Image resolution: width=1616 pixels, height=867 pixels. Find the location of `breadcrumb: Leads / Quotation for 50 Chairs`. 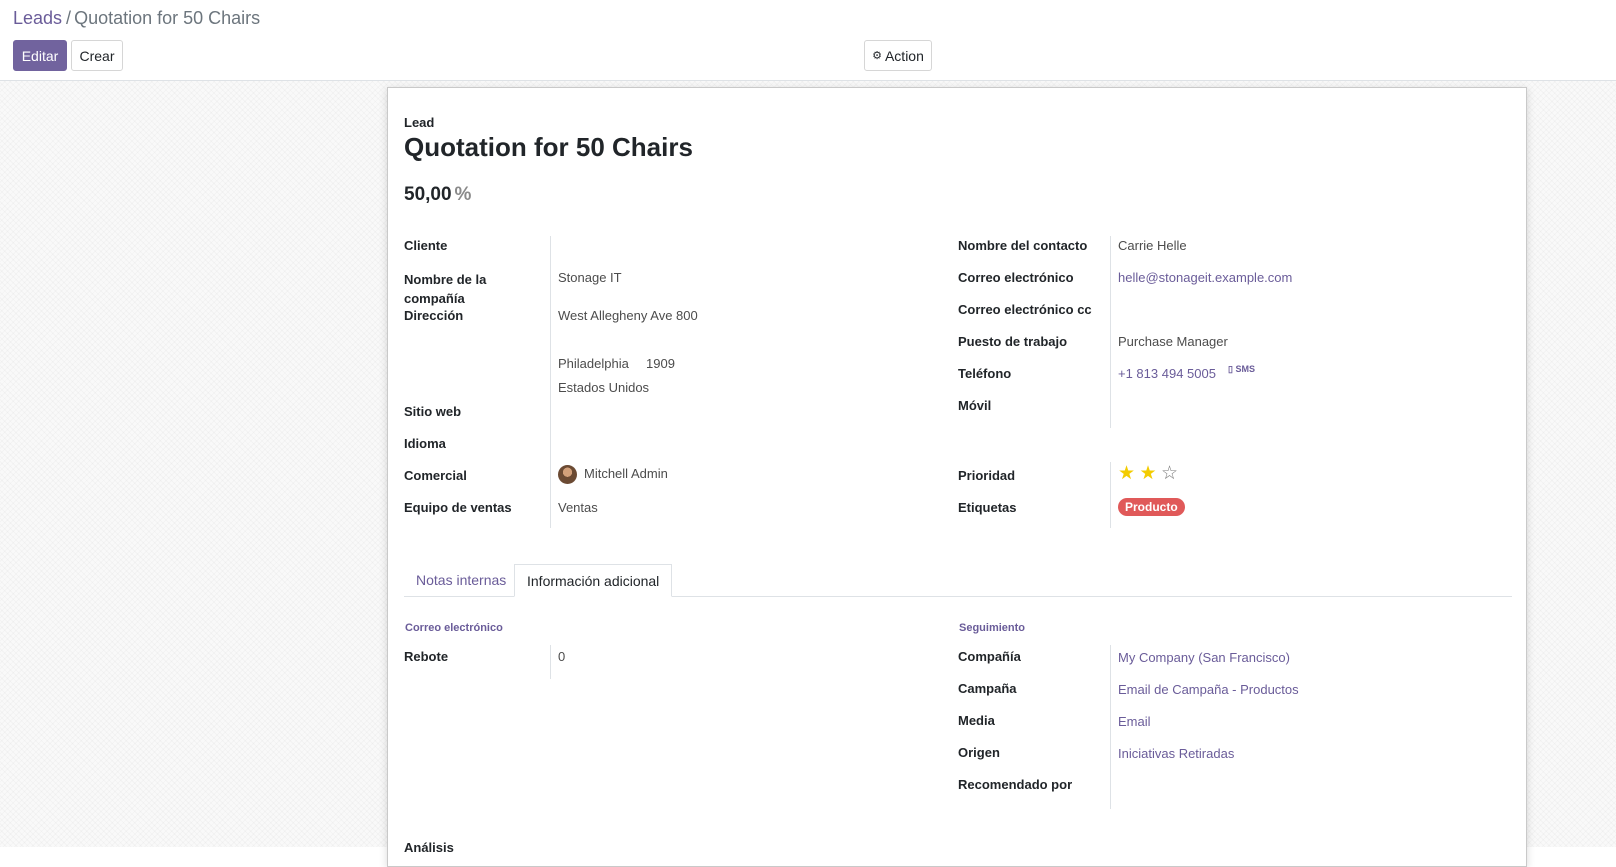

breadcrumb: Leads / Quotation for 50 Chairs is located at coordinates (136, 18).